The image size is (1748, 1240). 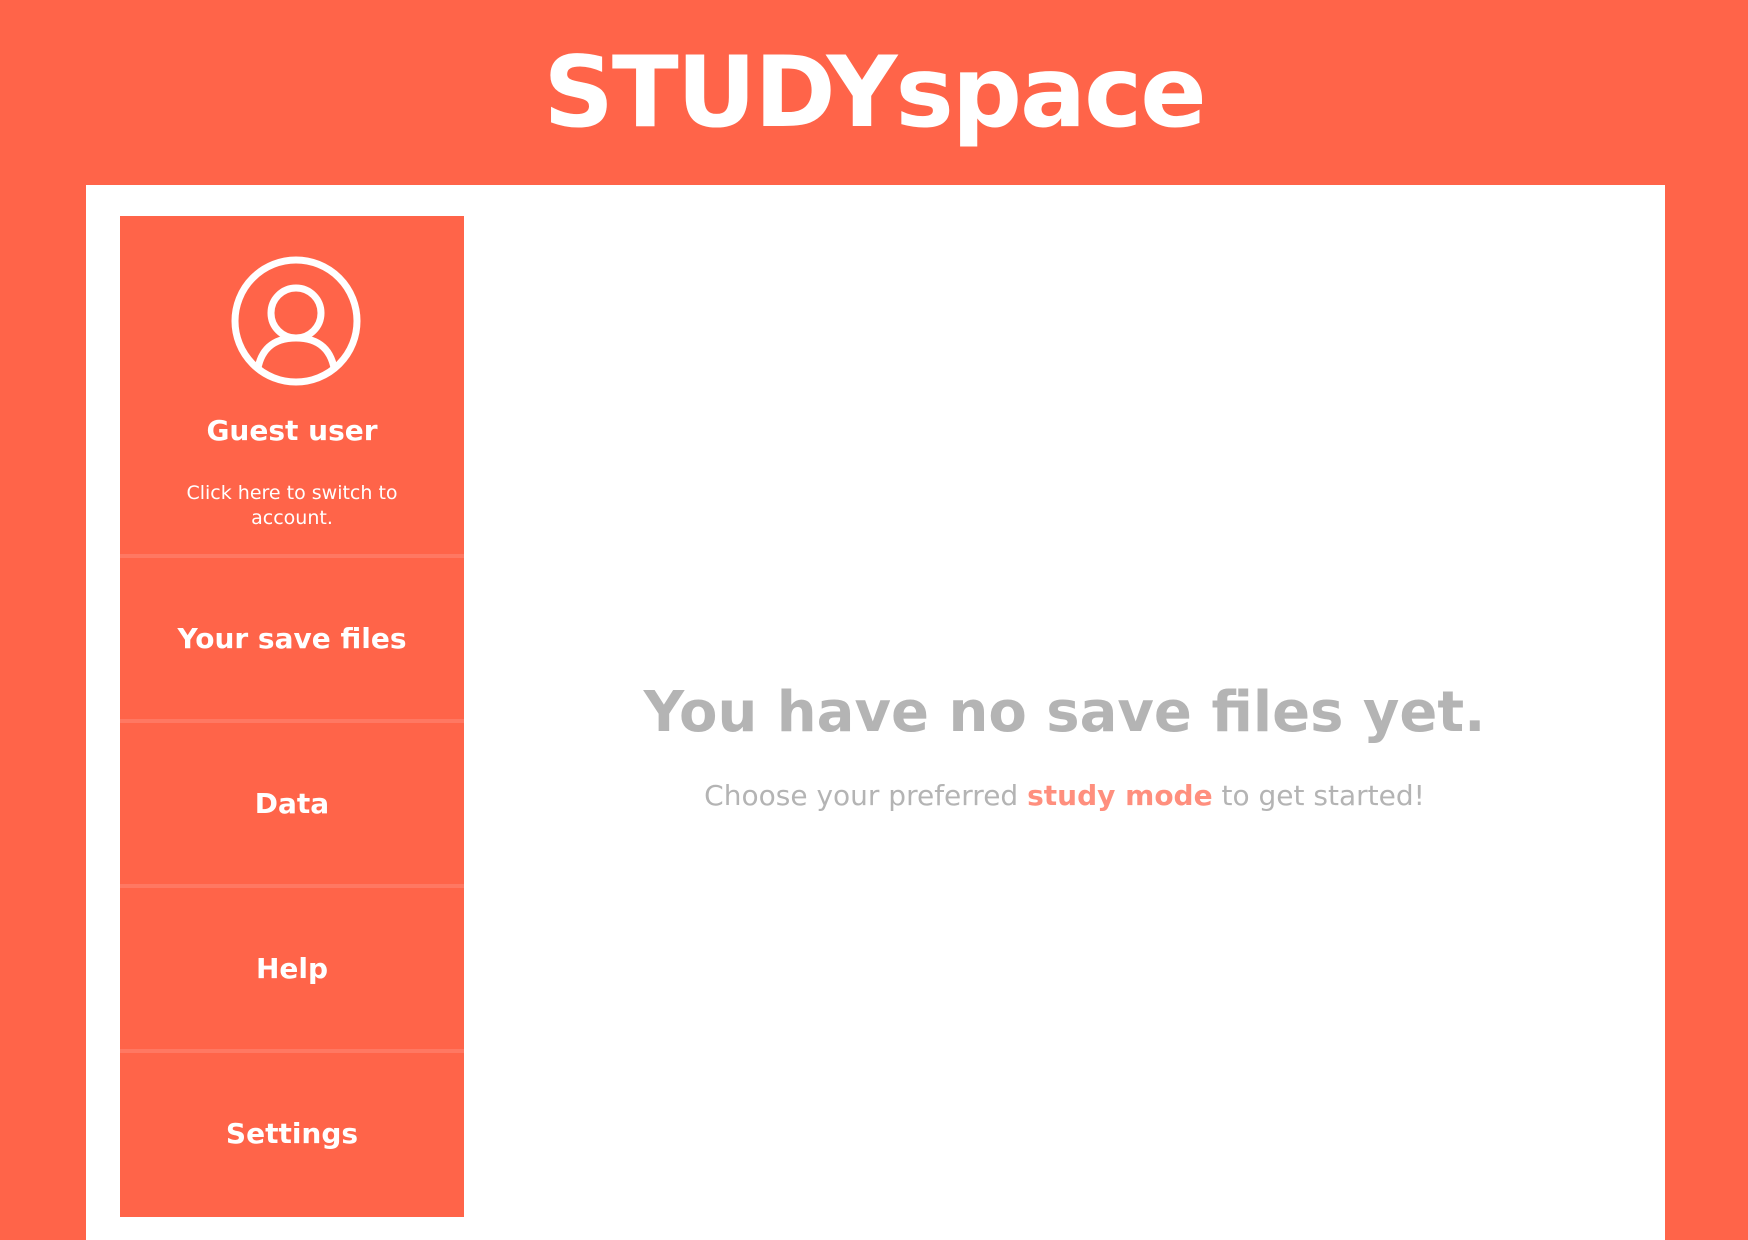 I want to click on sidebar-item-help: Help, so click(x=292, y=968).